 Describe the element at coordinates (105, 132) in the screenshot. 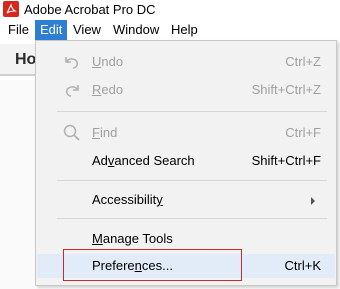

I see `menu-item-label: Find` at that location.